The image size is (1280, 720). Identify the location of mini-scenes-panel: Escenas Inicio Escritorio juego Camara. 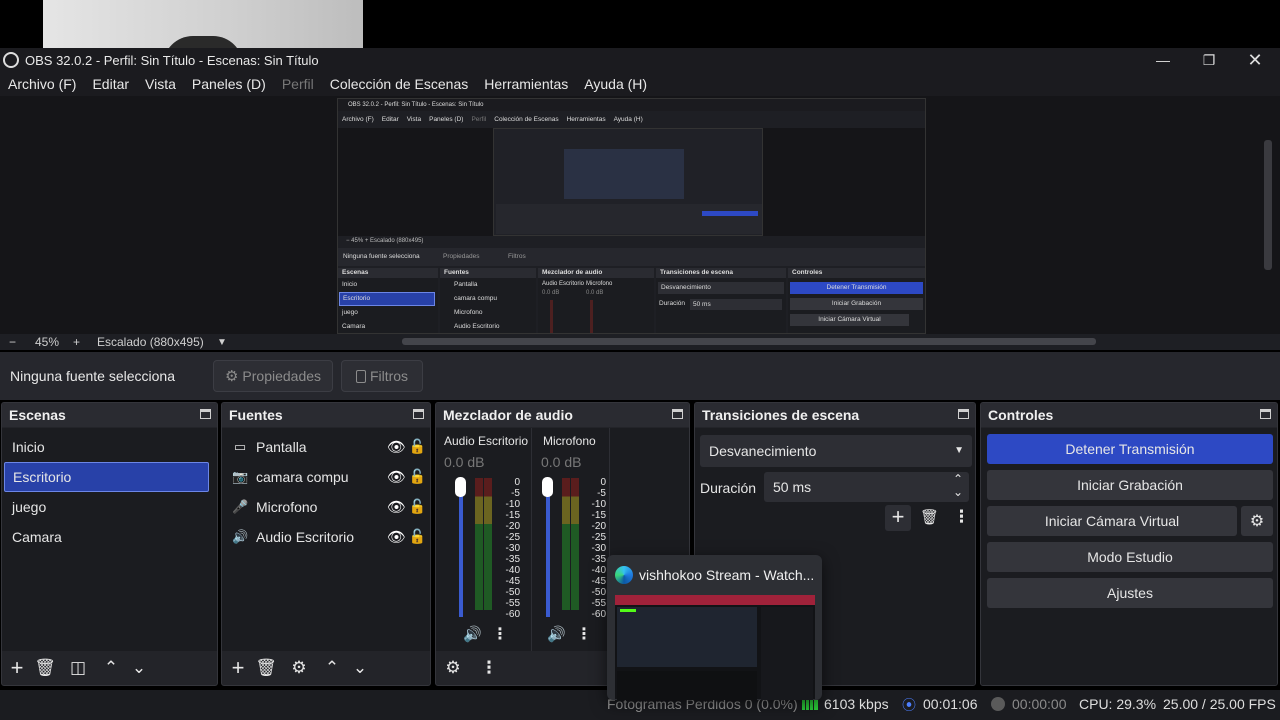
(388, 300).